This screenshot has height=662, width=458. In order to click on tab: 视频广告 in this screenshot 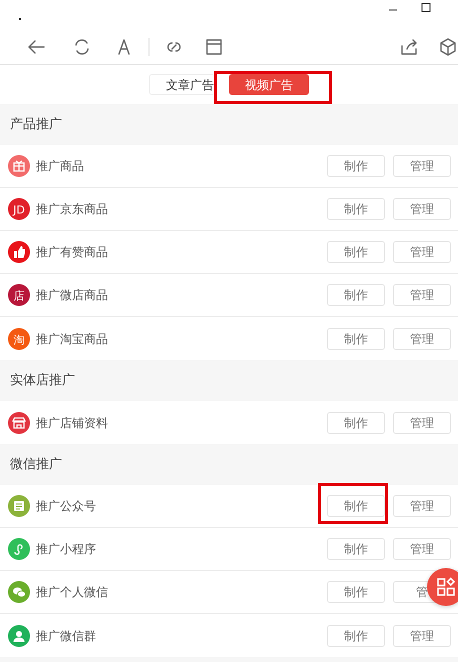, I will do `click(269, 84)`.